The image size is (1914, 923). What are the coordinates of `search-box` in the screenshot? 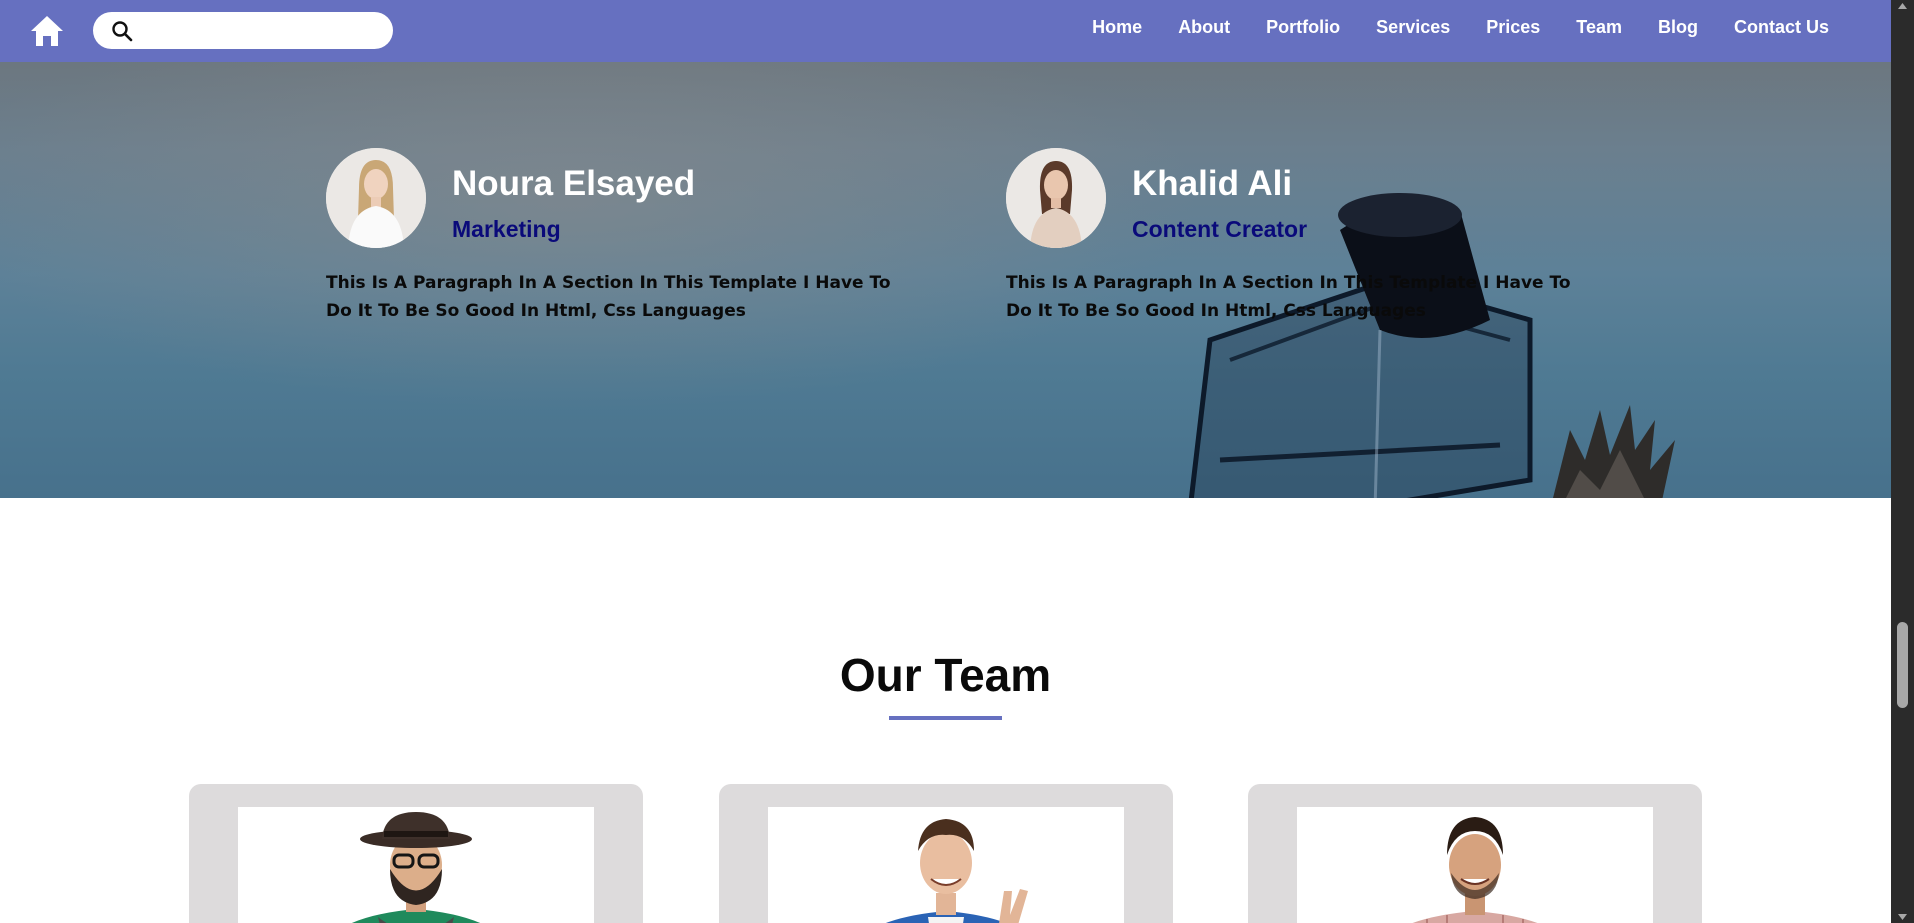 It's located at (243, 30).